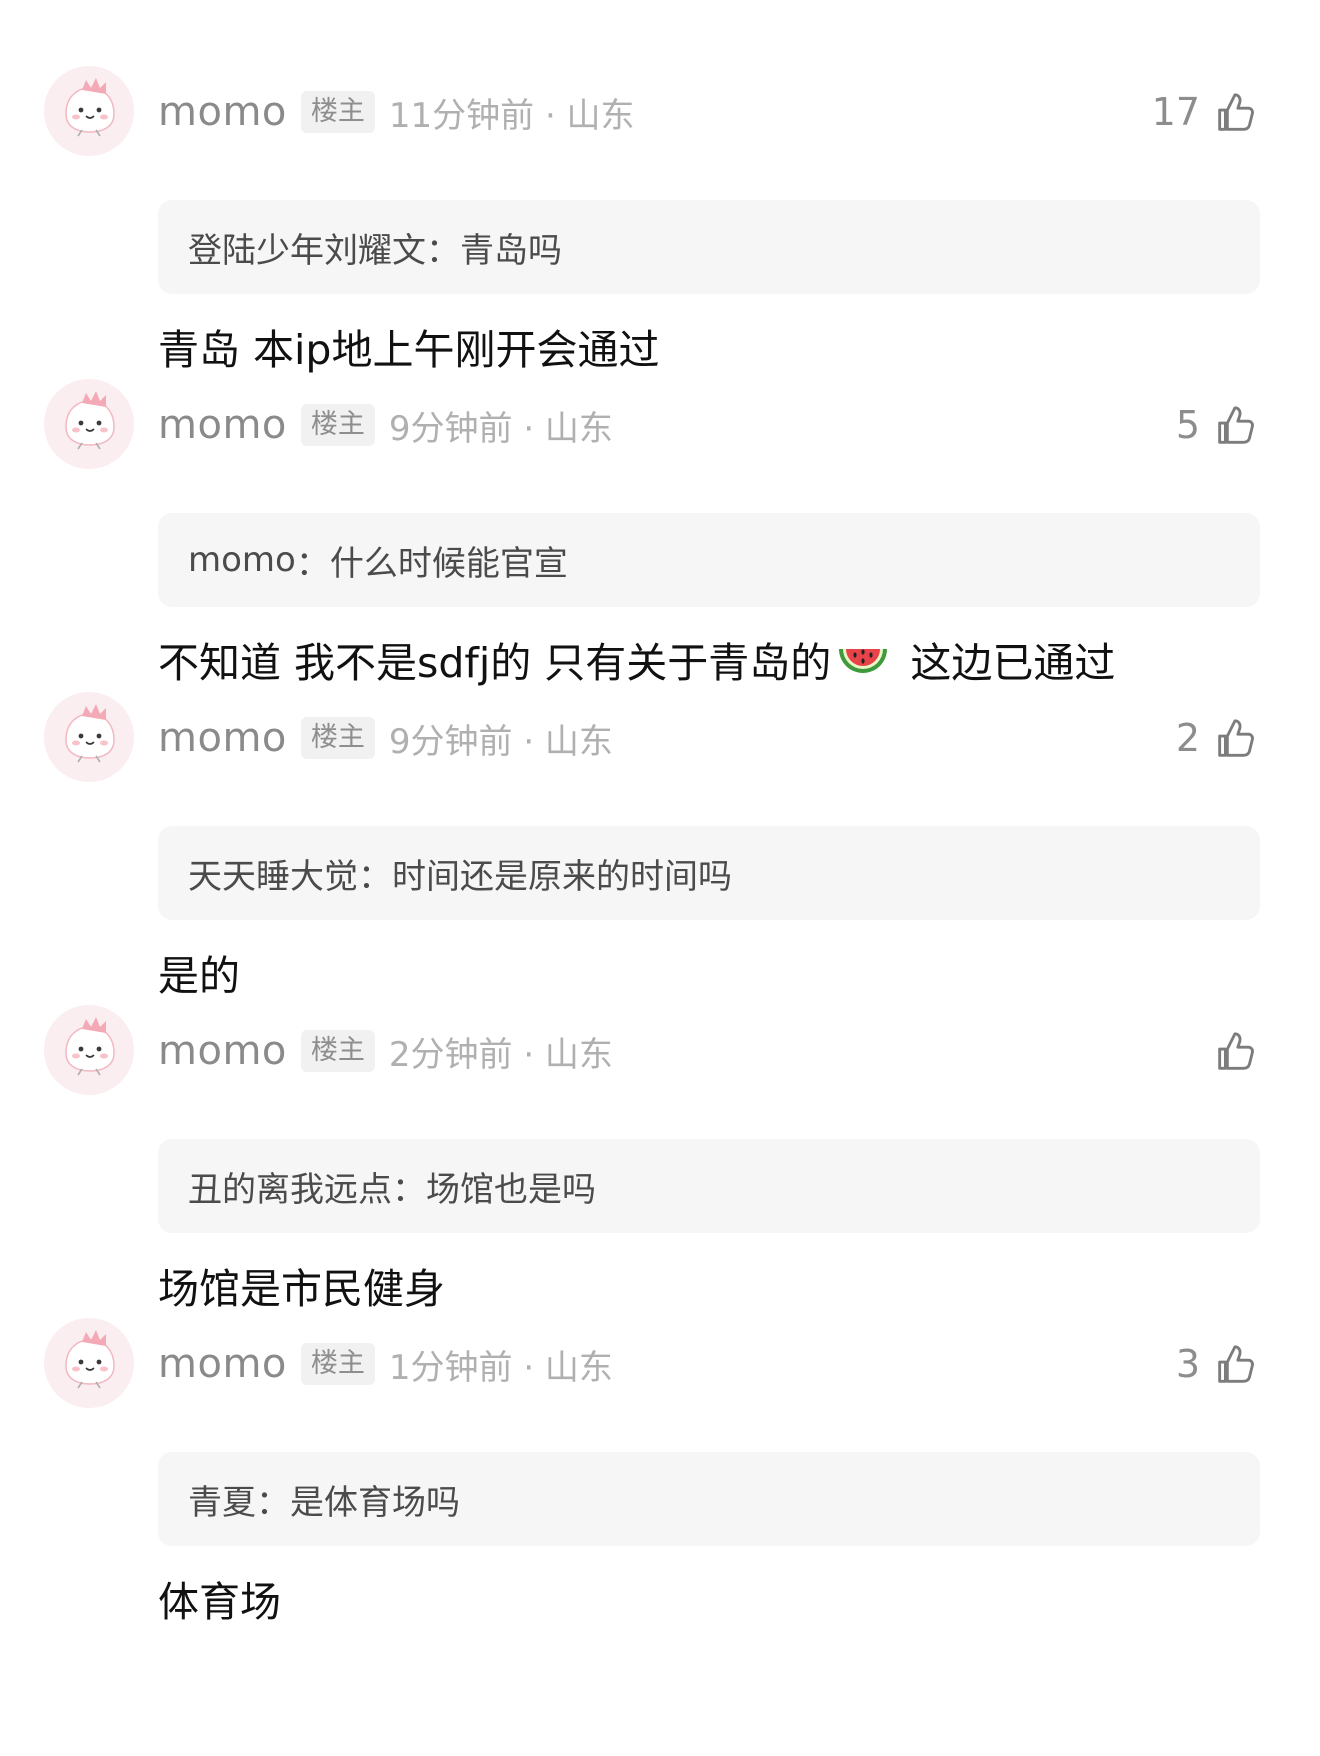 This screenshot has height=1756, width=1320. What do you see at coordinates (863, 663) in the screenshot?
I see `watermelon-icon: 🍉` at bounding box center [863, 663].